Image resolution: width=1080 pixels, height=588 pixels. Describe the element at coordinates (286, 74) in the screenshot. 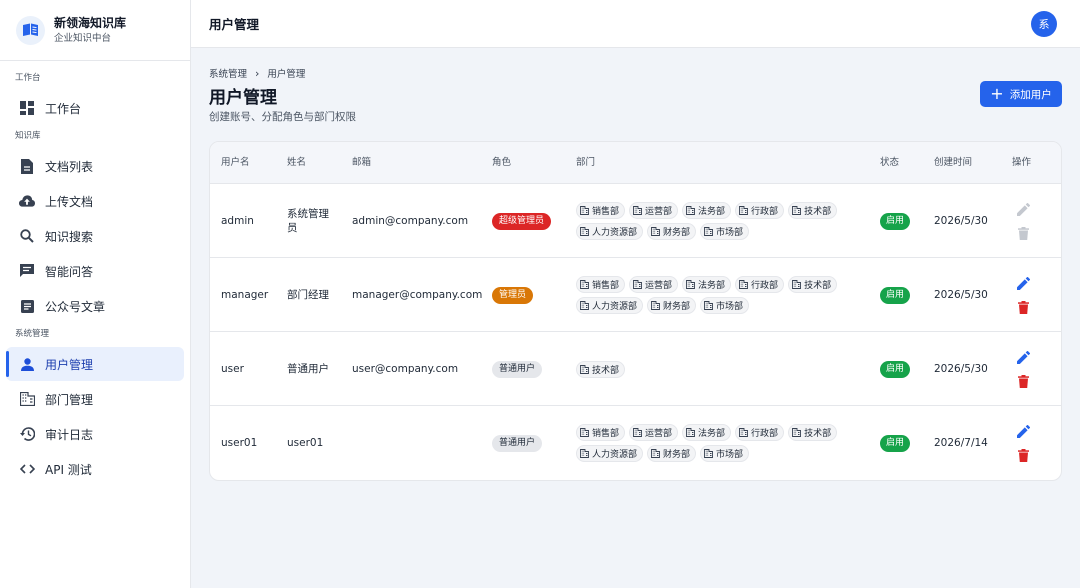

I see `breadcrumb-current: 用户管理` at that location.